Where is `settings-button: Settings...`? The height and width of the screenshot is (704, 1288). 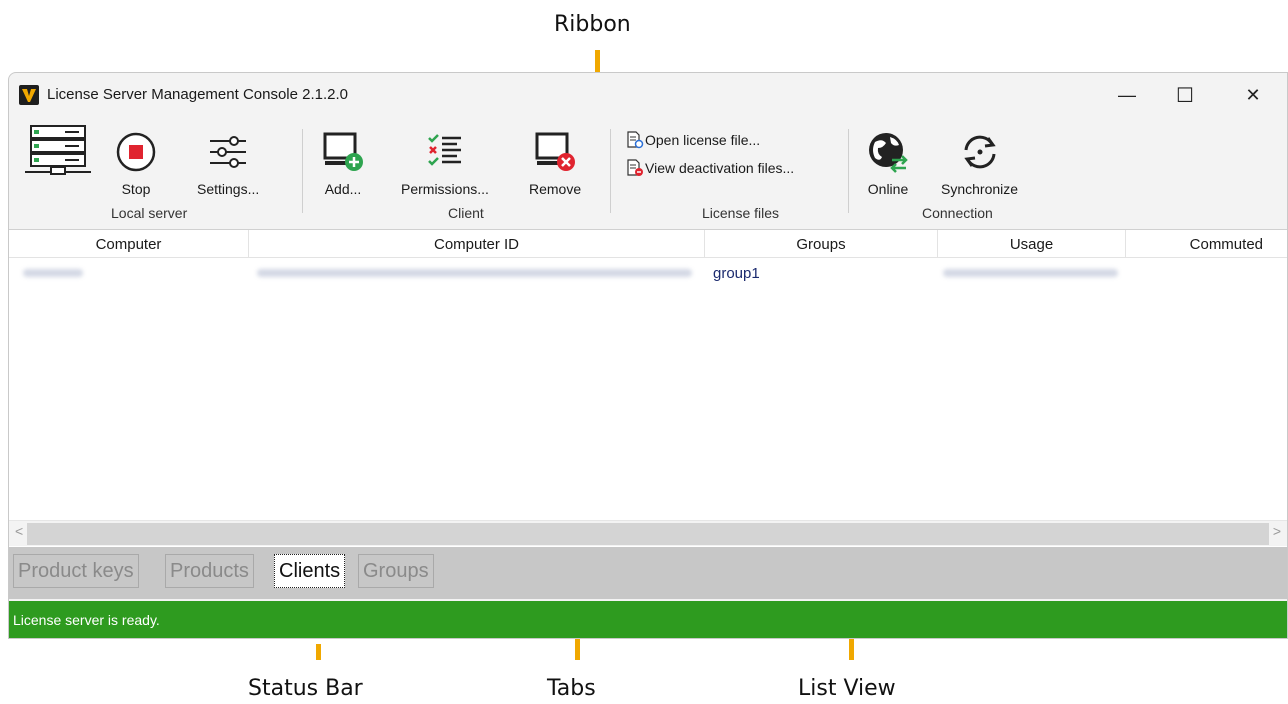 settings-button: Settings... is located at coordinates (228, 163).